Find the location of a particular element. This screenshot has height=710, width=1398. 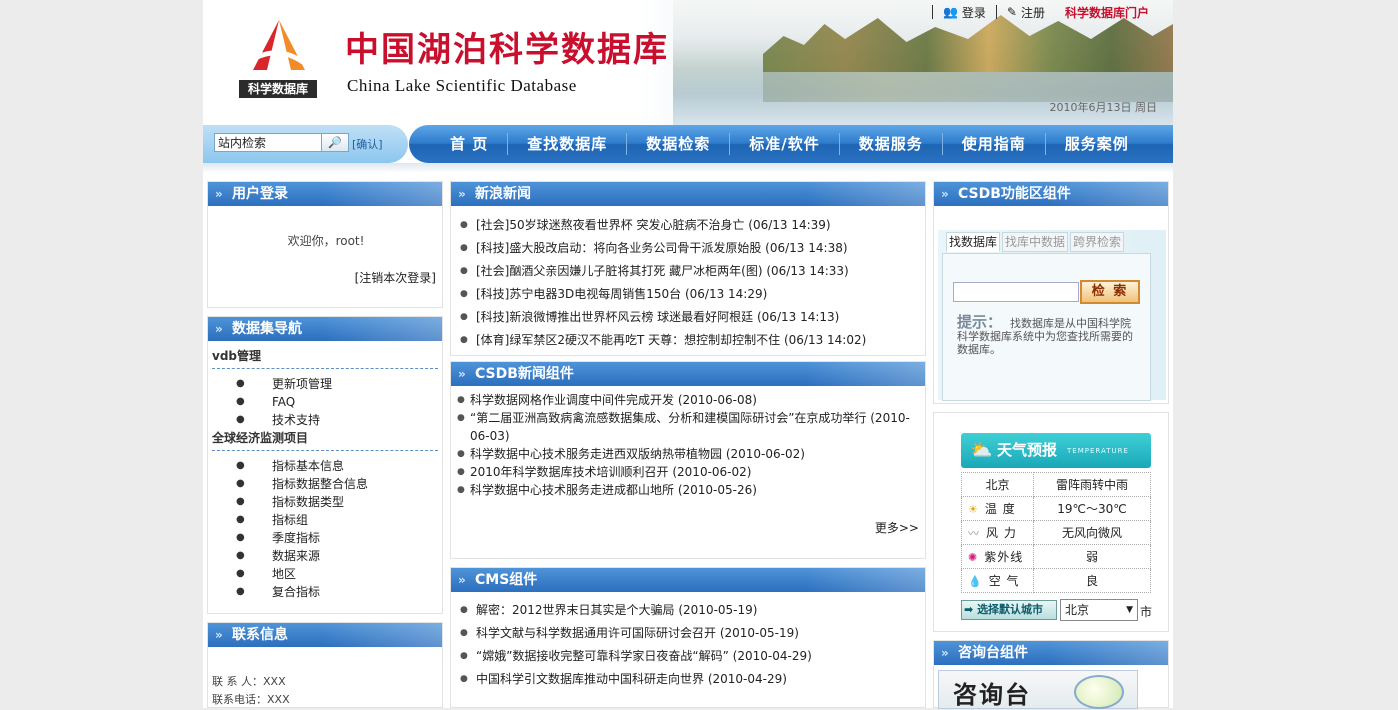

search-icon: 🔎 is located at coordinates (335, 142).